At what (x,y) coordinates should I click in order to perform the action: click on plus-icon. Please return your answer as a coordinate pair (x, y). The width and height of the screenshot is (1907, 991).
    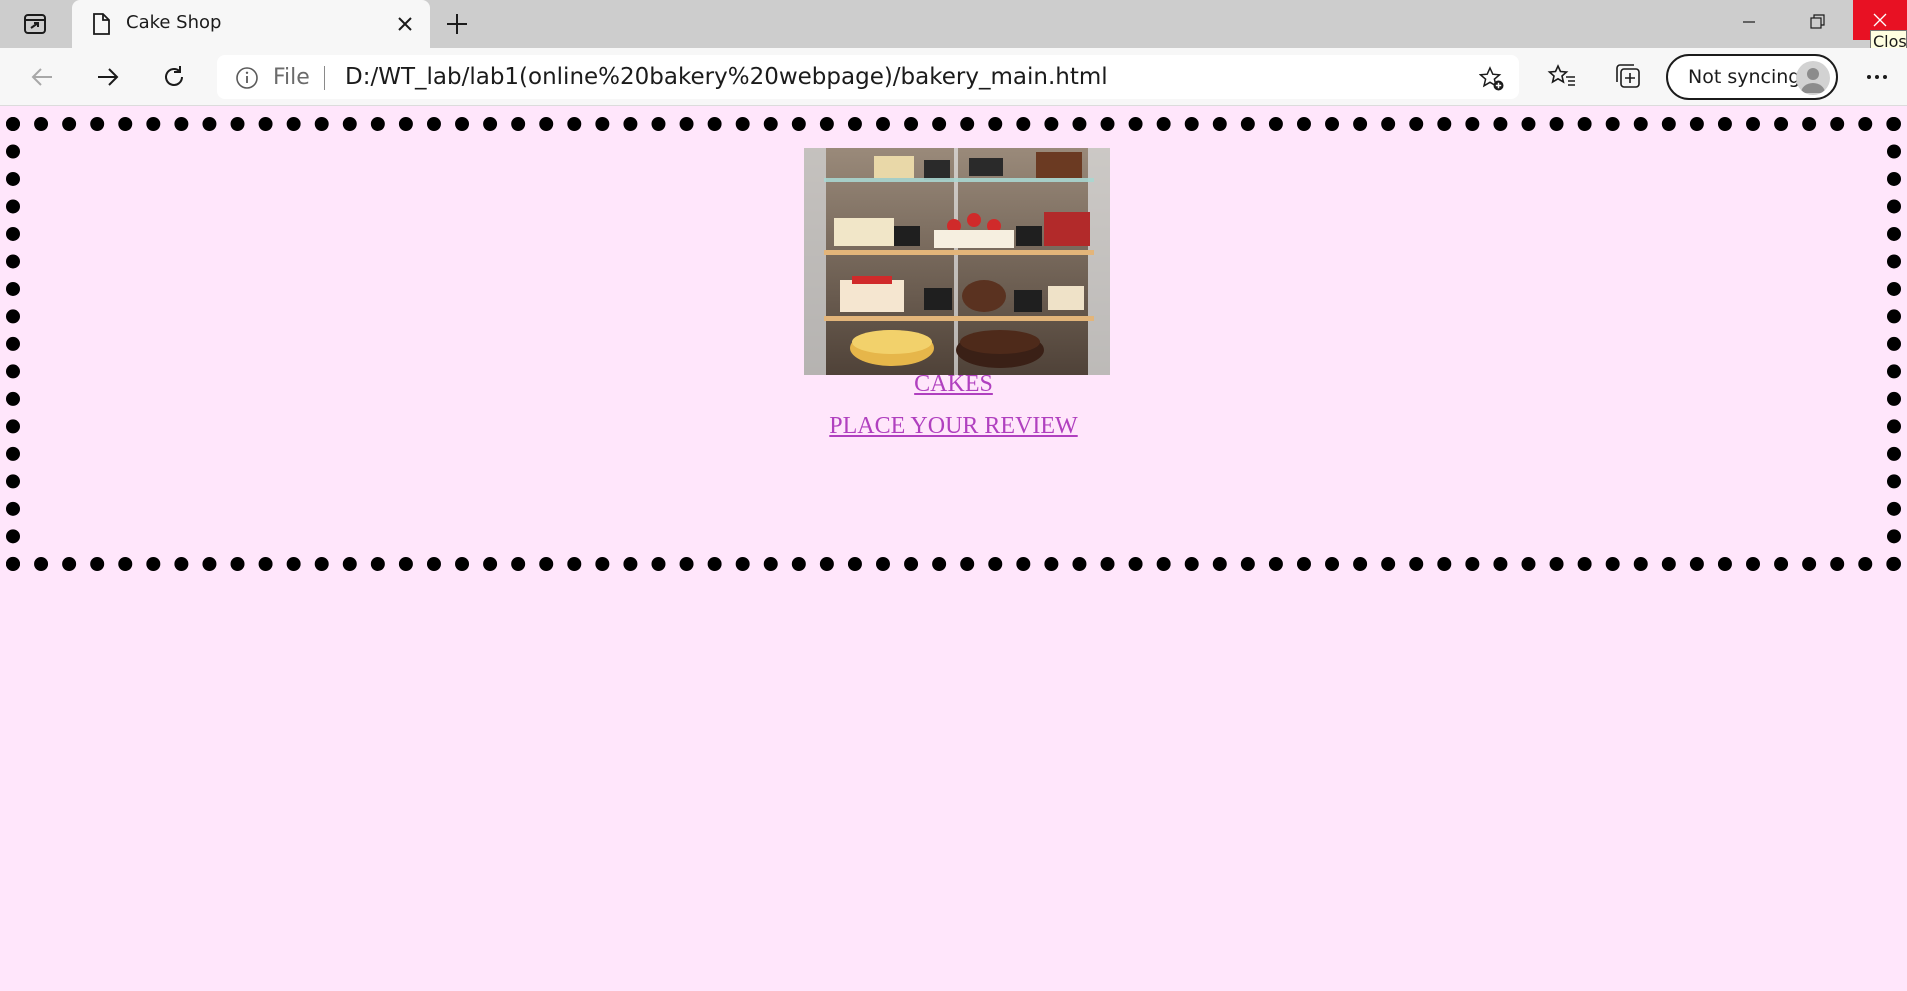
    Looking at the image, I should click on (457, 24).